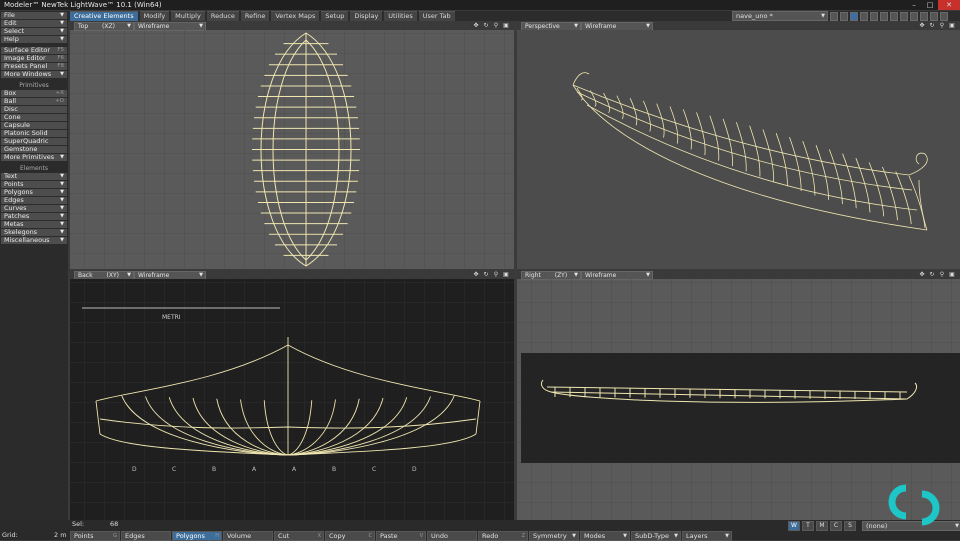 Image resolution: width=960 pixels, height=541 pixels. Describe the element at coordinates (34, 184) in the screenshot. I see `sidebar-item-points: Points ▼` at that location.